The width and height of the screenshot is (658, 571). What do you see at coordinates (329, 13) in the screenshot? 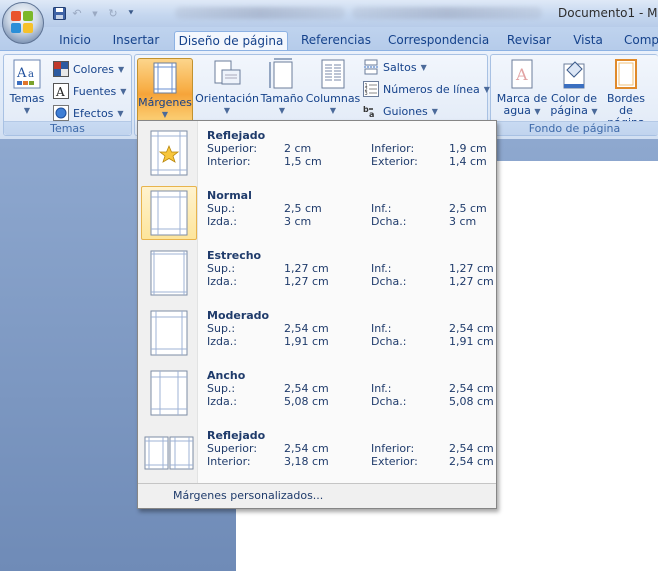
I see `title-bar: ↶ ▼ ↻ ⯆ Documento1 - Mic` at bounding box center [329, 13].